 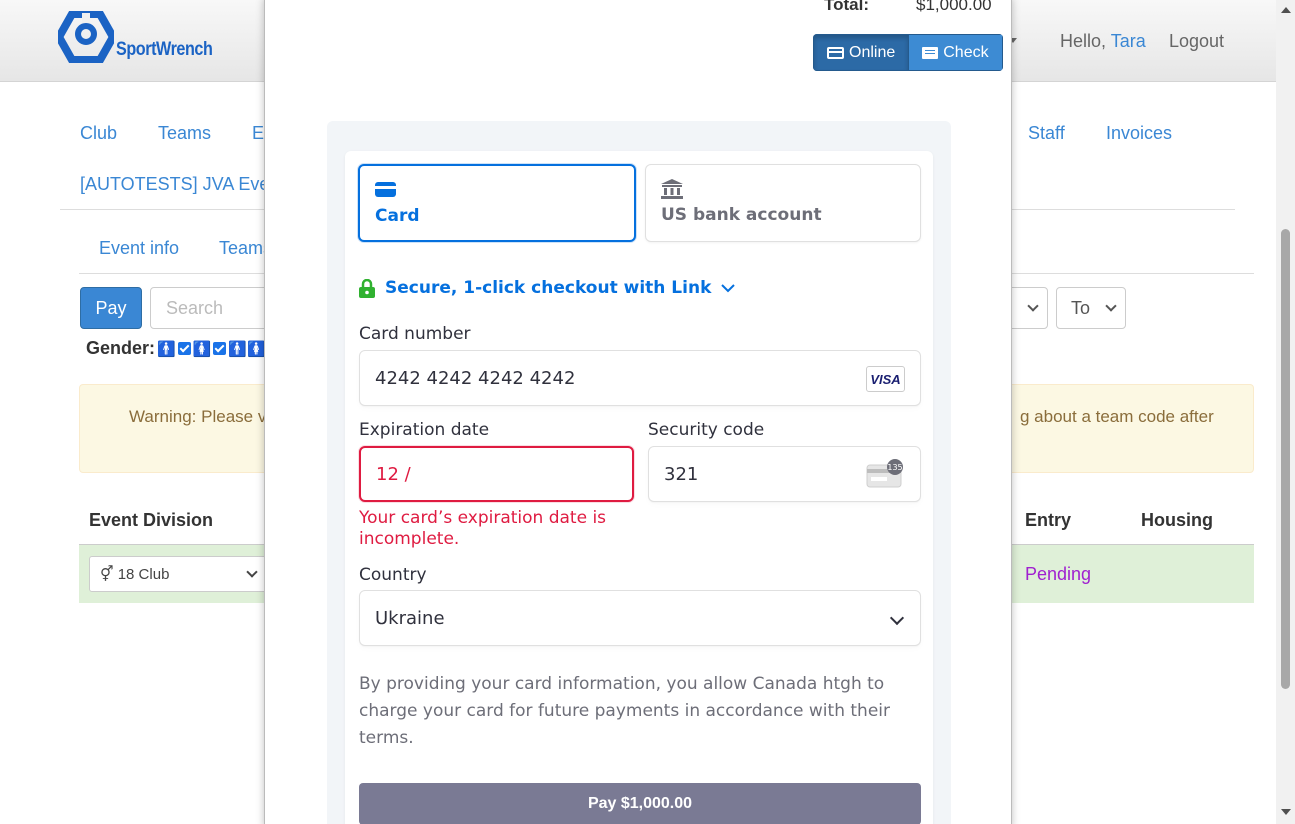 What do you see at coordinates (1139, 133) in the screenshot?
I see `nav-invoices: Invoices` at bounding box center [1139, 133].